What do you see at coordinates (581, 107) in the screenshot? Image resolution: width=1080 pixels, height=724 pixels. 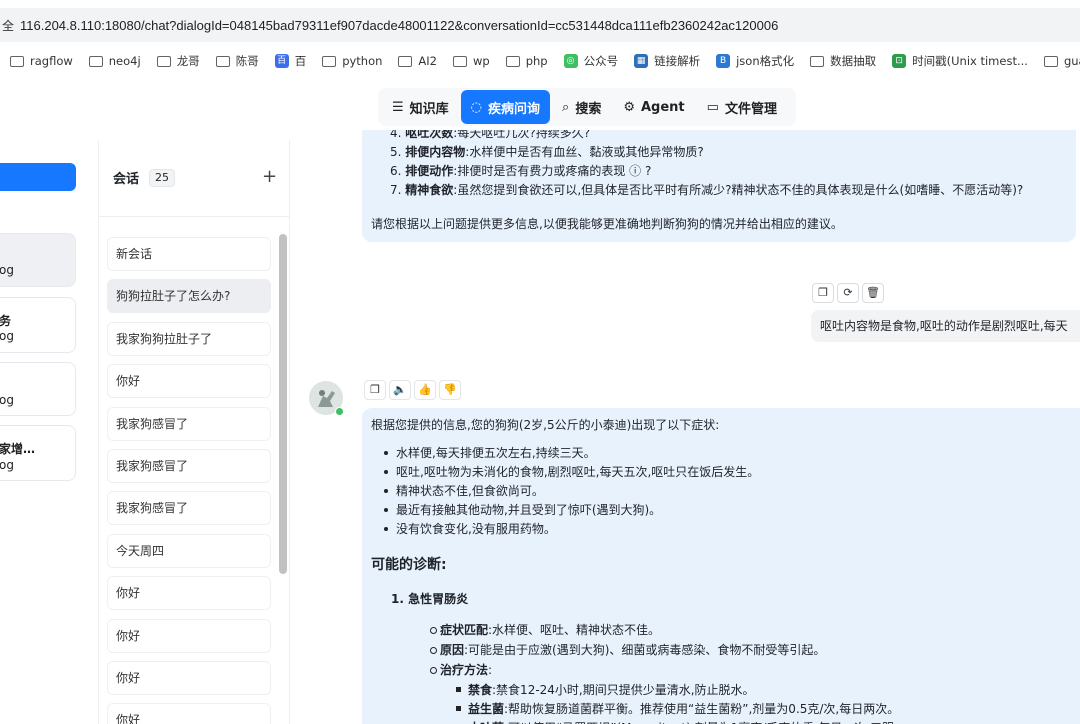 I see `nav-search: ⌕ 搜索` at bounding box center [581, 107].